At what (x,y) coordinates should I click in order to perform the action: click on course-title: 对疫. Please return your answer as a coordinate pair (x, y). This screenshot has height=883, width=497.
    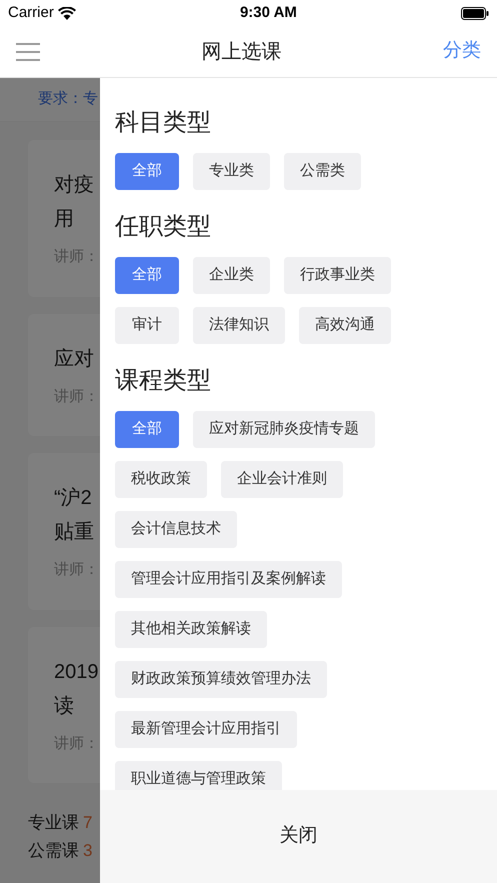
    Looking at the image, I should click on (74, 185).